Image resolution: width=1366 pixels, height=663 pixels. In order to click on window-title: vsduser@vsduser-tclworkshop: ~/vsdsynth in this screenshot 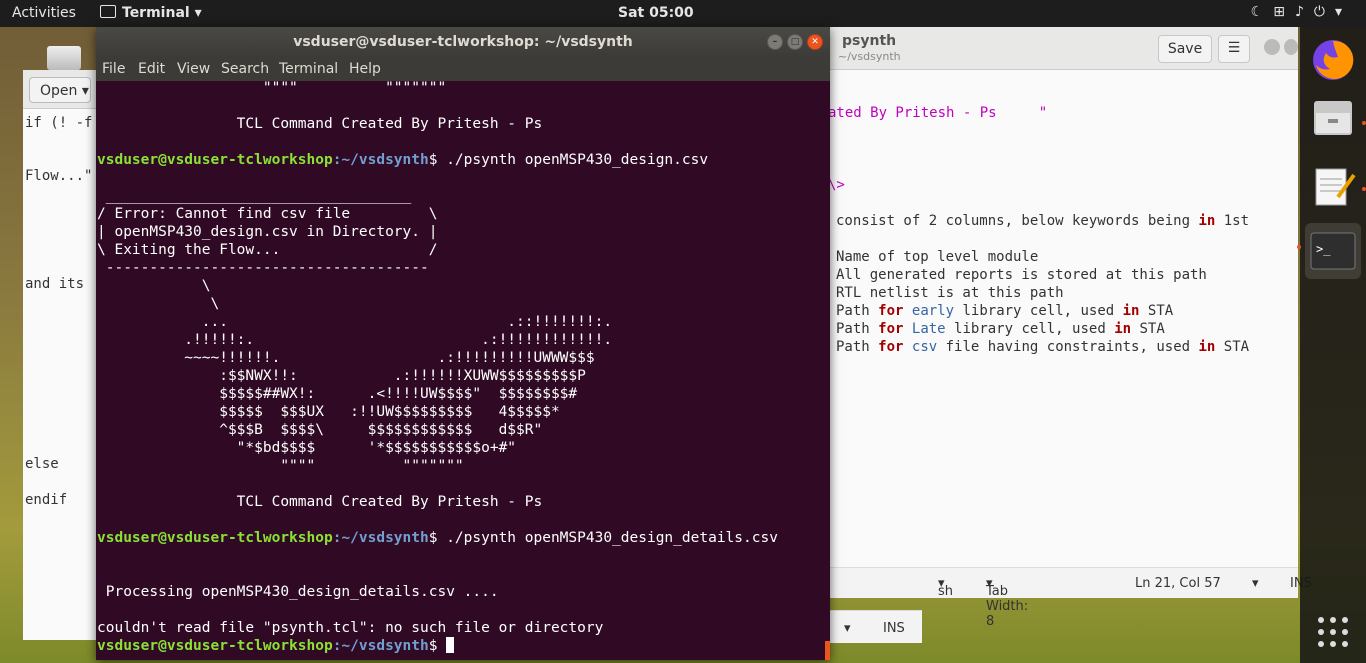, I will do `click(463, 42)`.